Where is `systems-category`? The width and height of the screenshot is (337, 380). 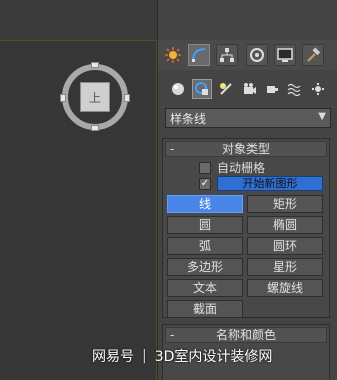
systems-category is located at coordinates (318, 89).